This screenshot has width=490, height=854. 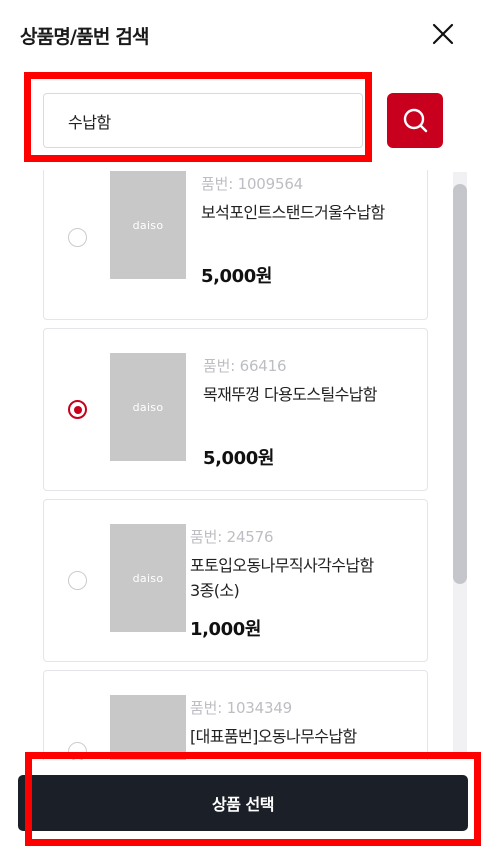 I want to click on search-input, so click(x=203, y=120).